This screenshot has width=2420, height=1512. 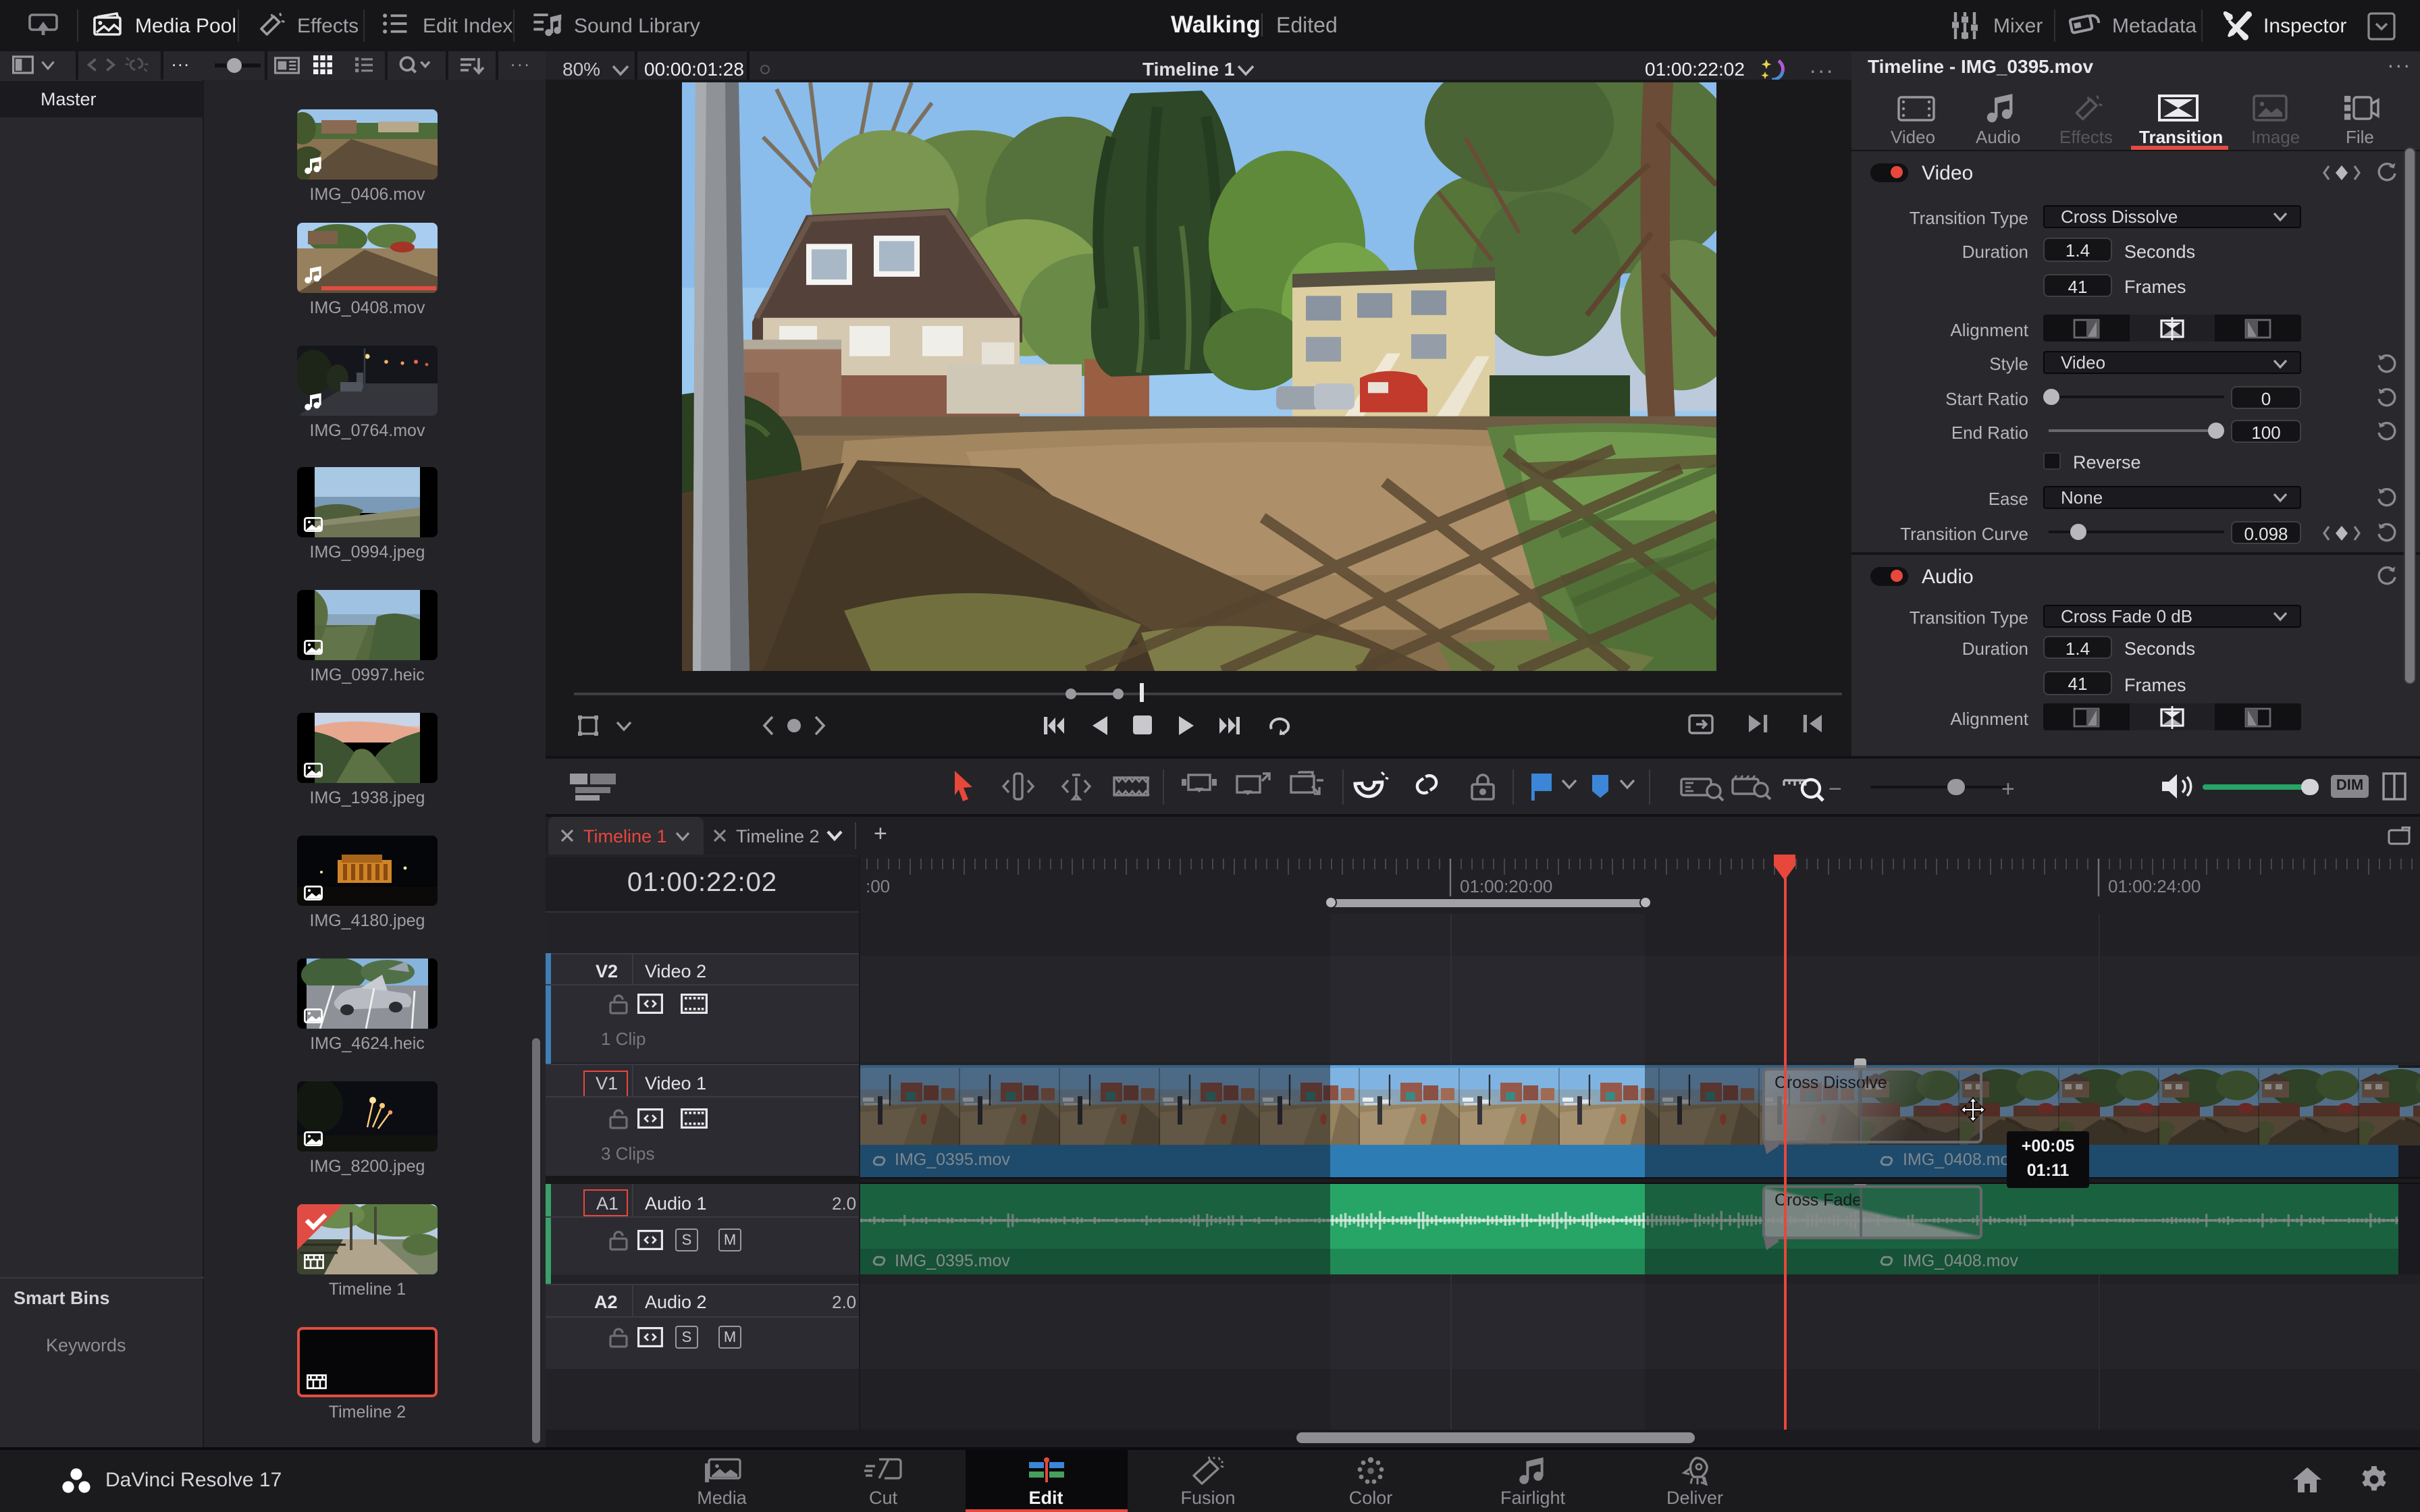 What do you see at coordinates (1505, 886) in the screenshot?
I see `svg-text: 01:00:20:00` at bounding box center [1505, 886].